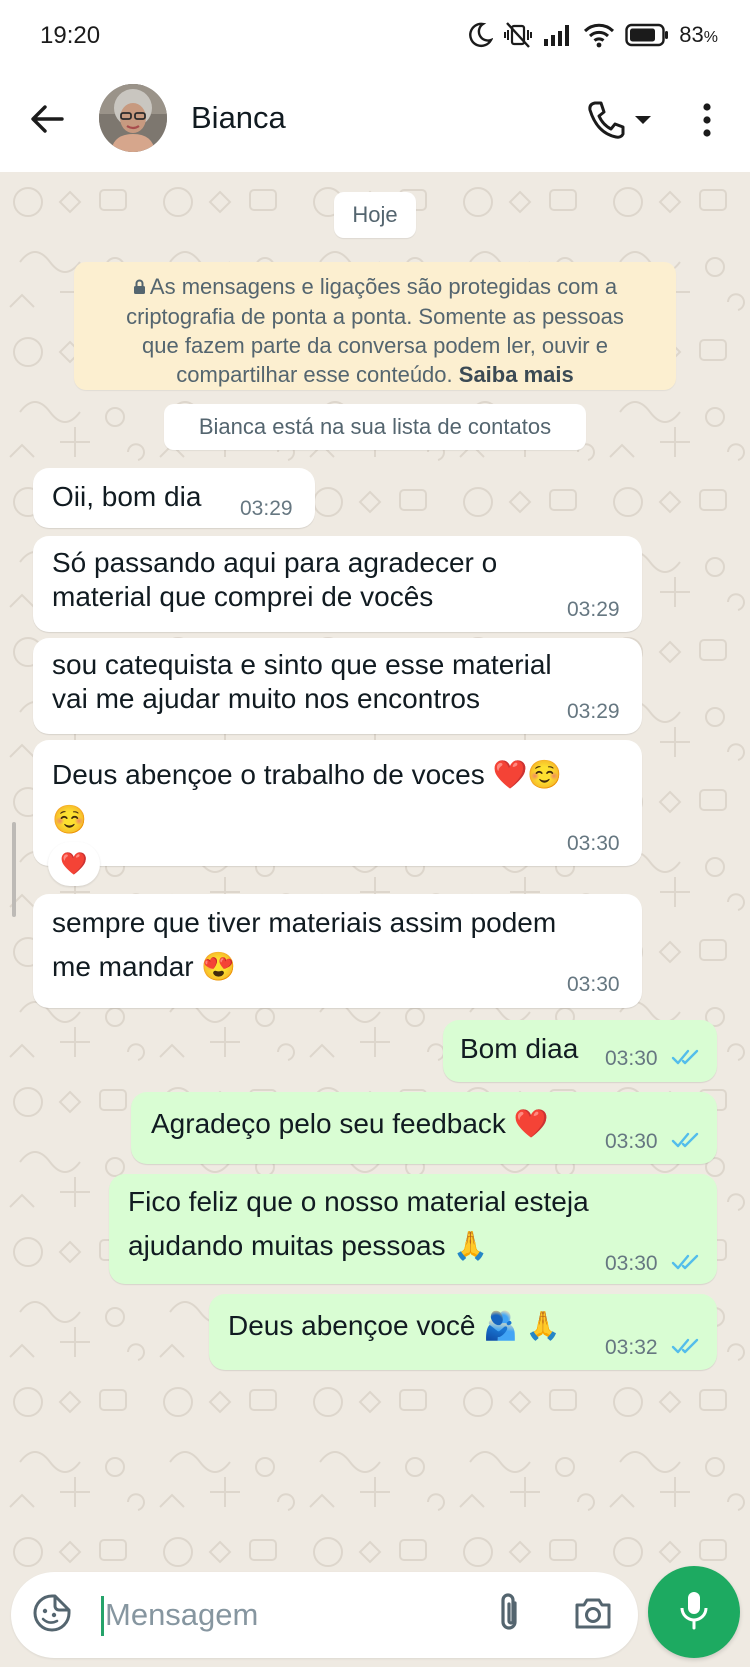 The width and height of the screenshot is (750, 1667). What do you see at coordinates (599, 35) in the screenshot?
I see `wifi-icon` at bounding box center [599, 35].